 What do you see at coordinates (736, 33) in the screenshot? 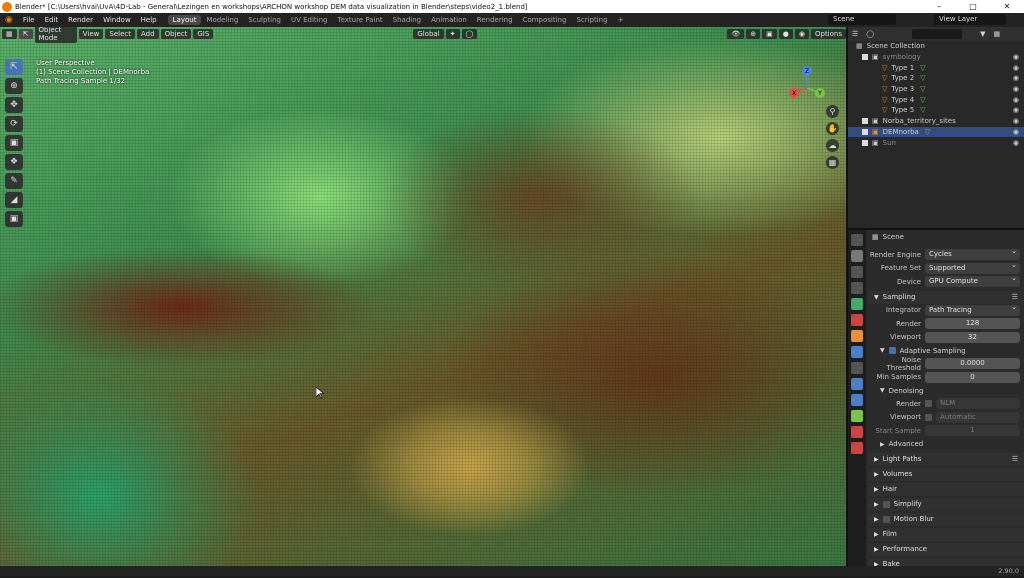
I see `visibility-icon: 👁` at bounding box center [736, 33].